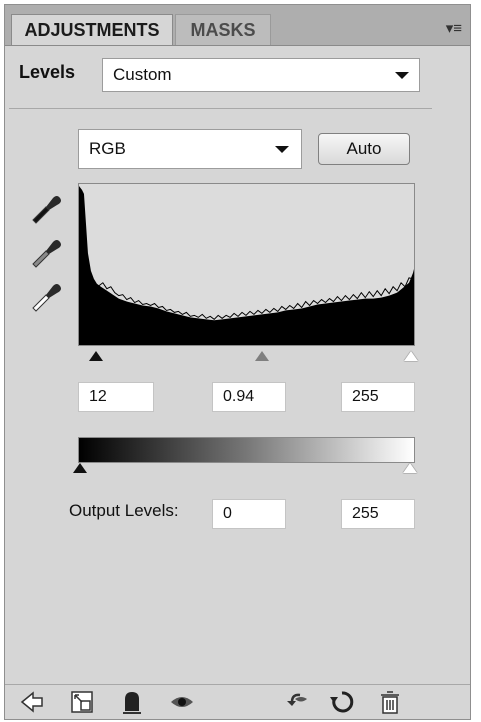 Image resolution: width=481 pixels, height=722 pixels. Describe the element at coordinates (262, 356) in the screenshot. I see `input-midtone-slider` at that location.